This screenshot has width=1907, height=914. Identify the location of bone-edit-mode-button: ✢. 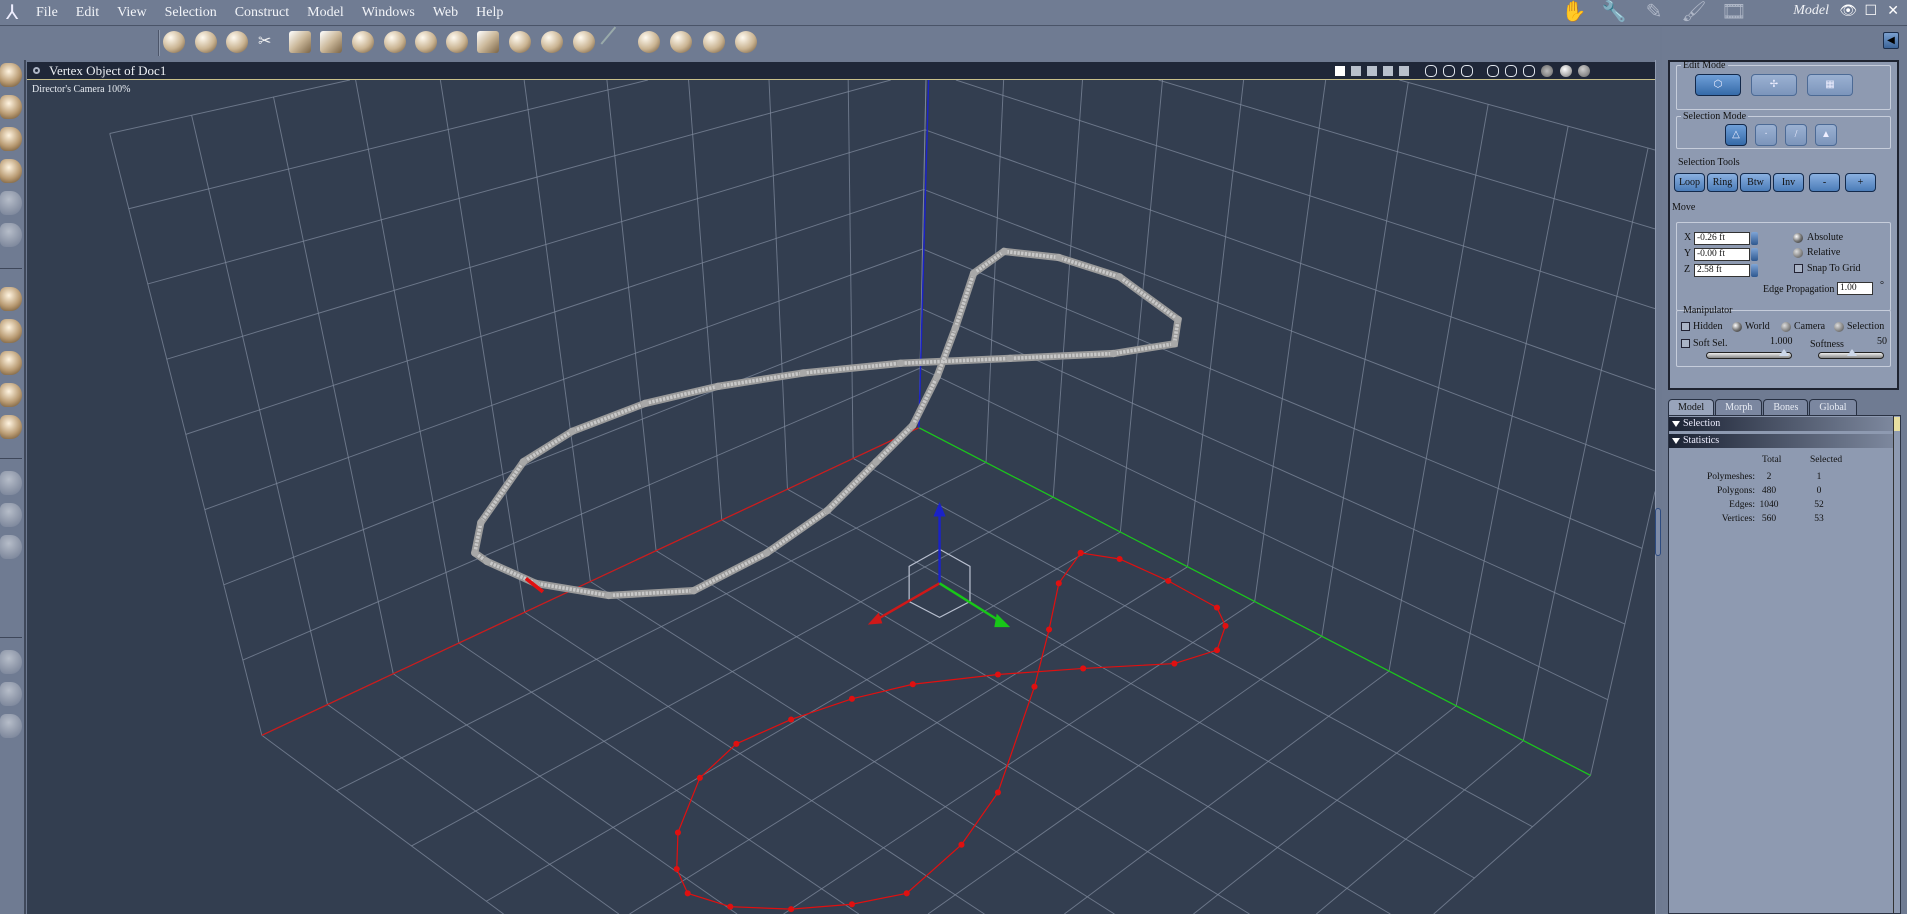
(1774, 85).